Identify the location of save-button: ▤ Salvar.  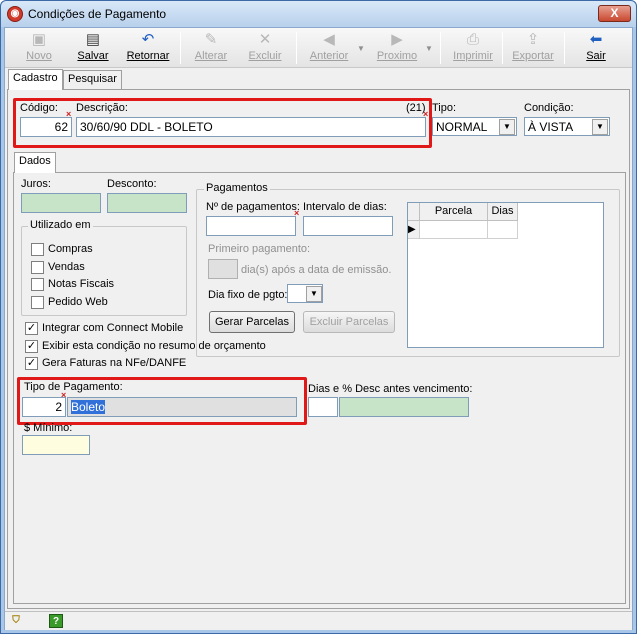
(93, 48).